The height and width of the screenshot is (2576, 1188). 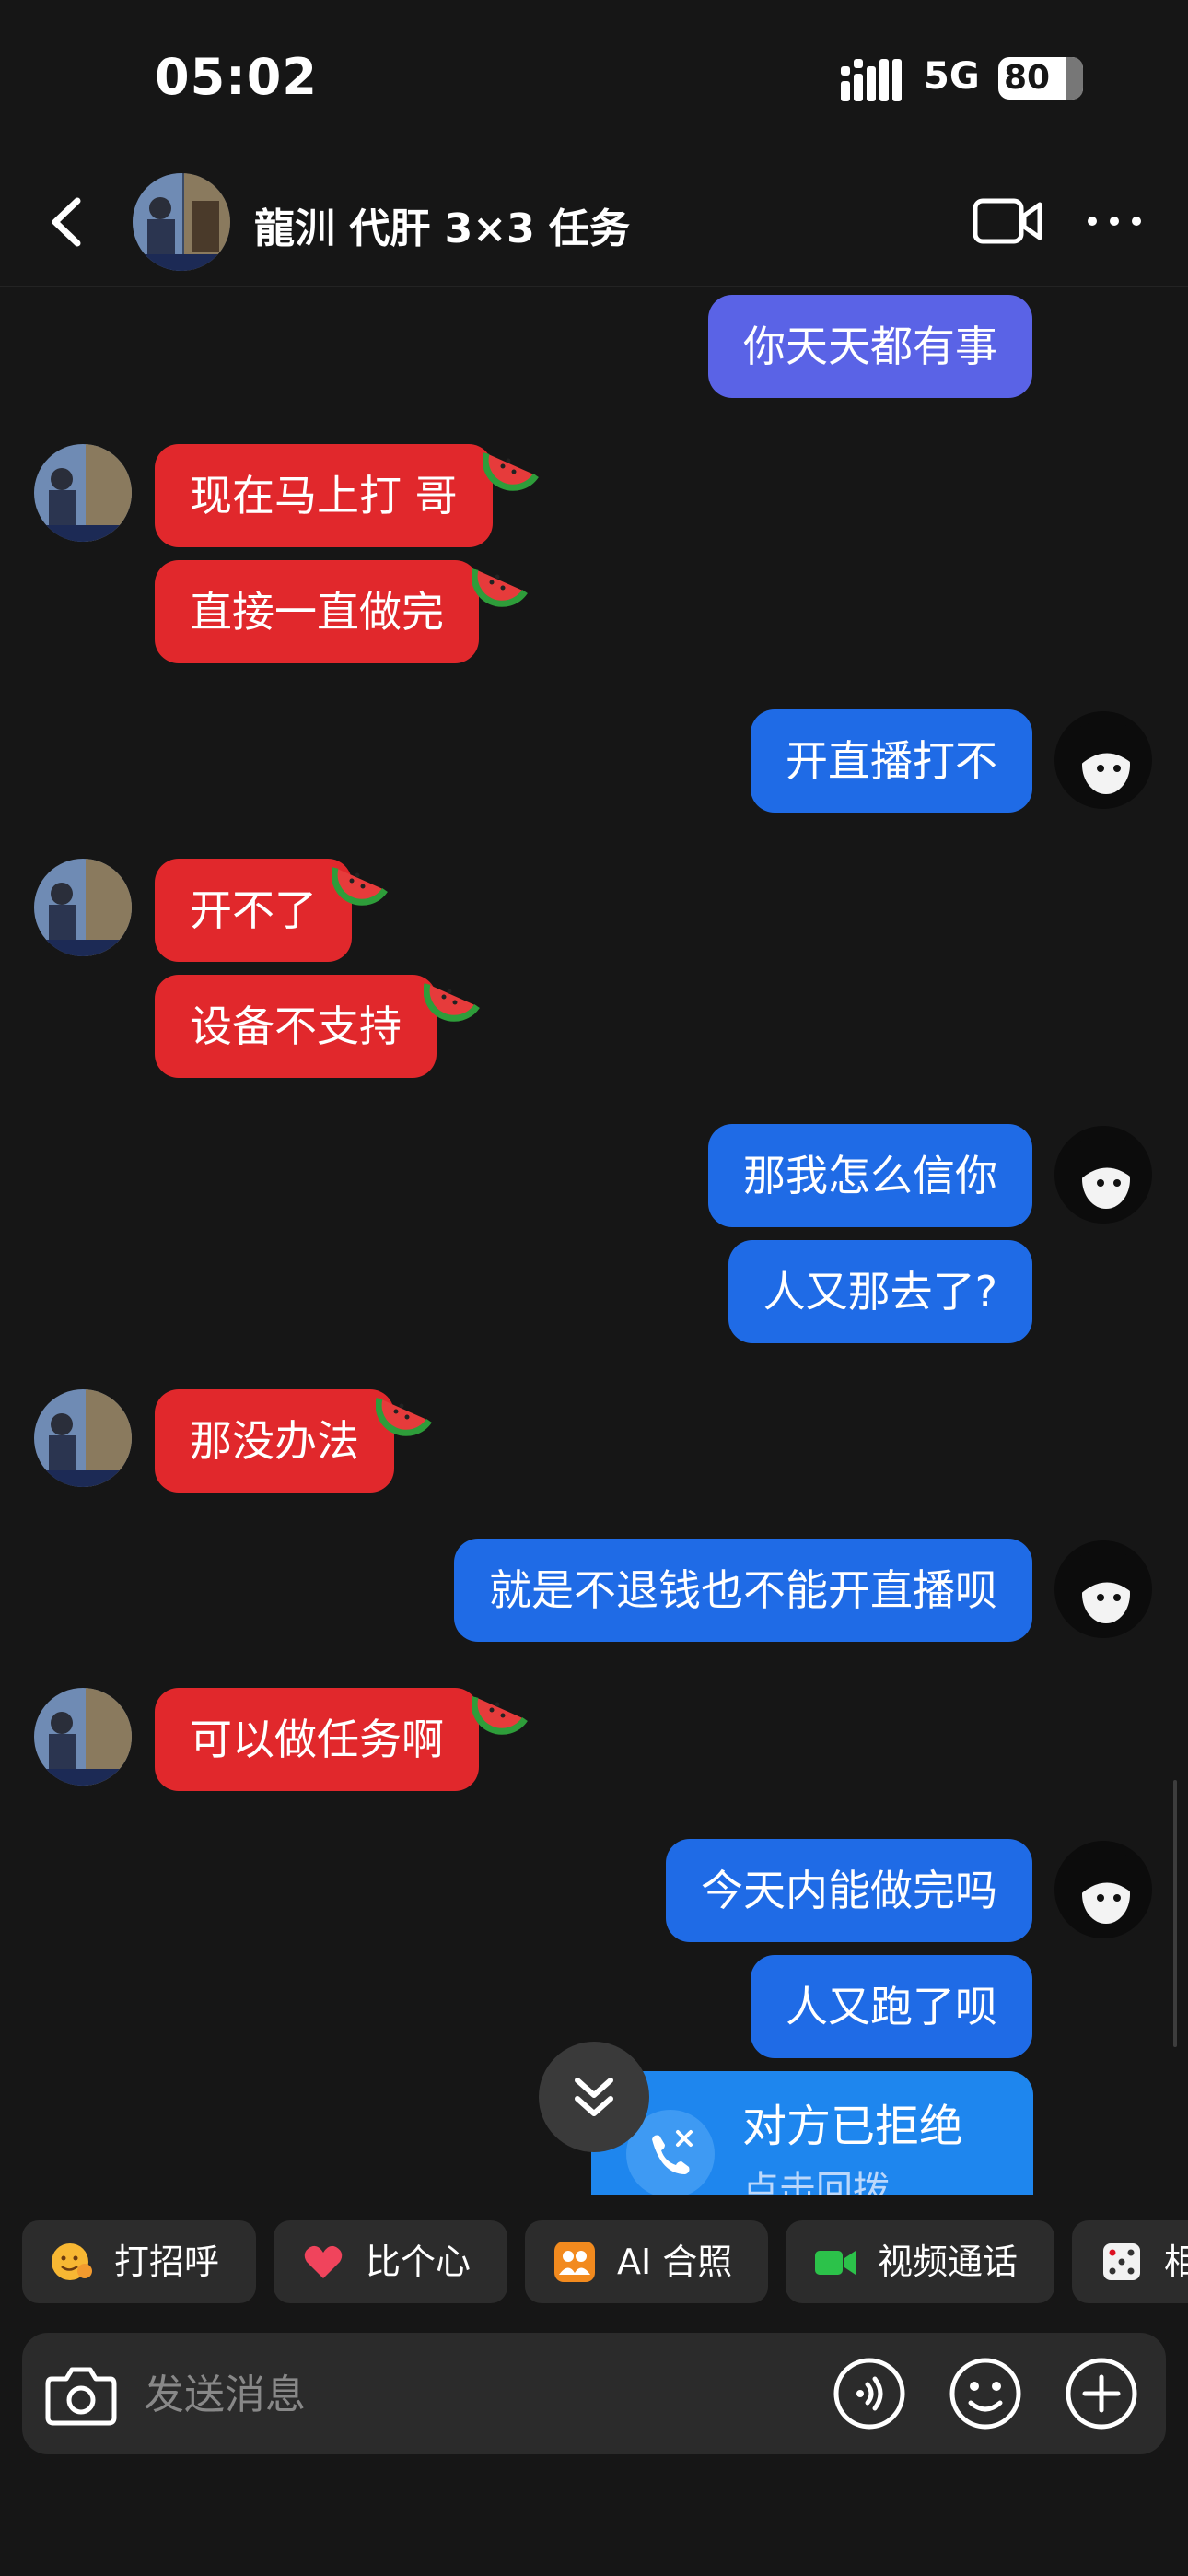 What do you see at coordinates (324, 495) in the screenshot?
I see `incoming-message: 现在马上打 哥` at bounding box center [324, 495].